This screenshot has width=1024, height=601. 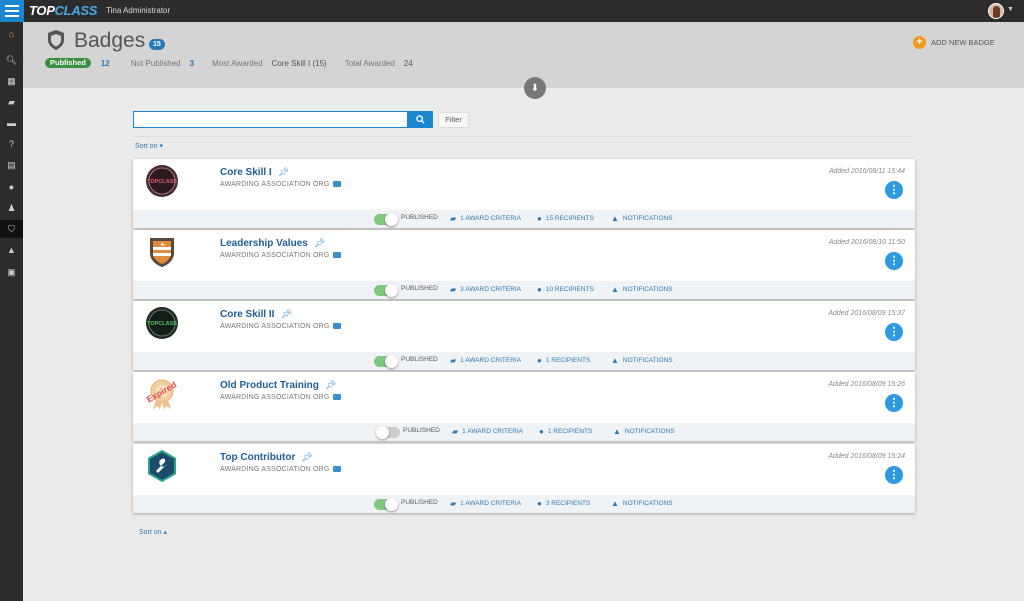 What do you see at coordinates (272, 243) in the screenshot?
I see `badge-name-link: Leadership Values 📌︎` at bounding box center [272, 243].